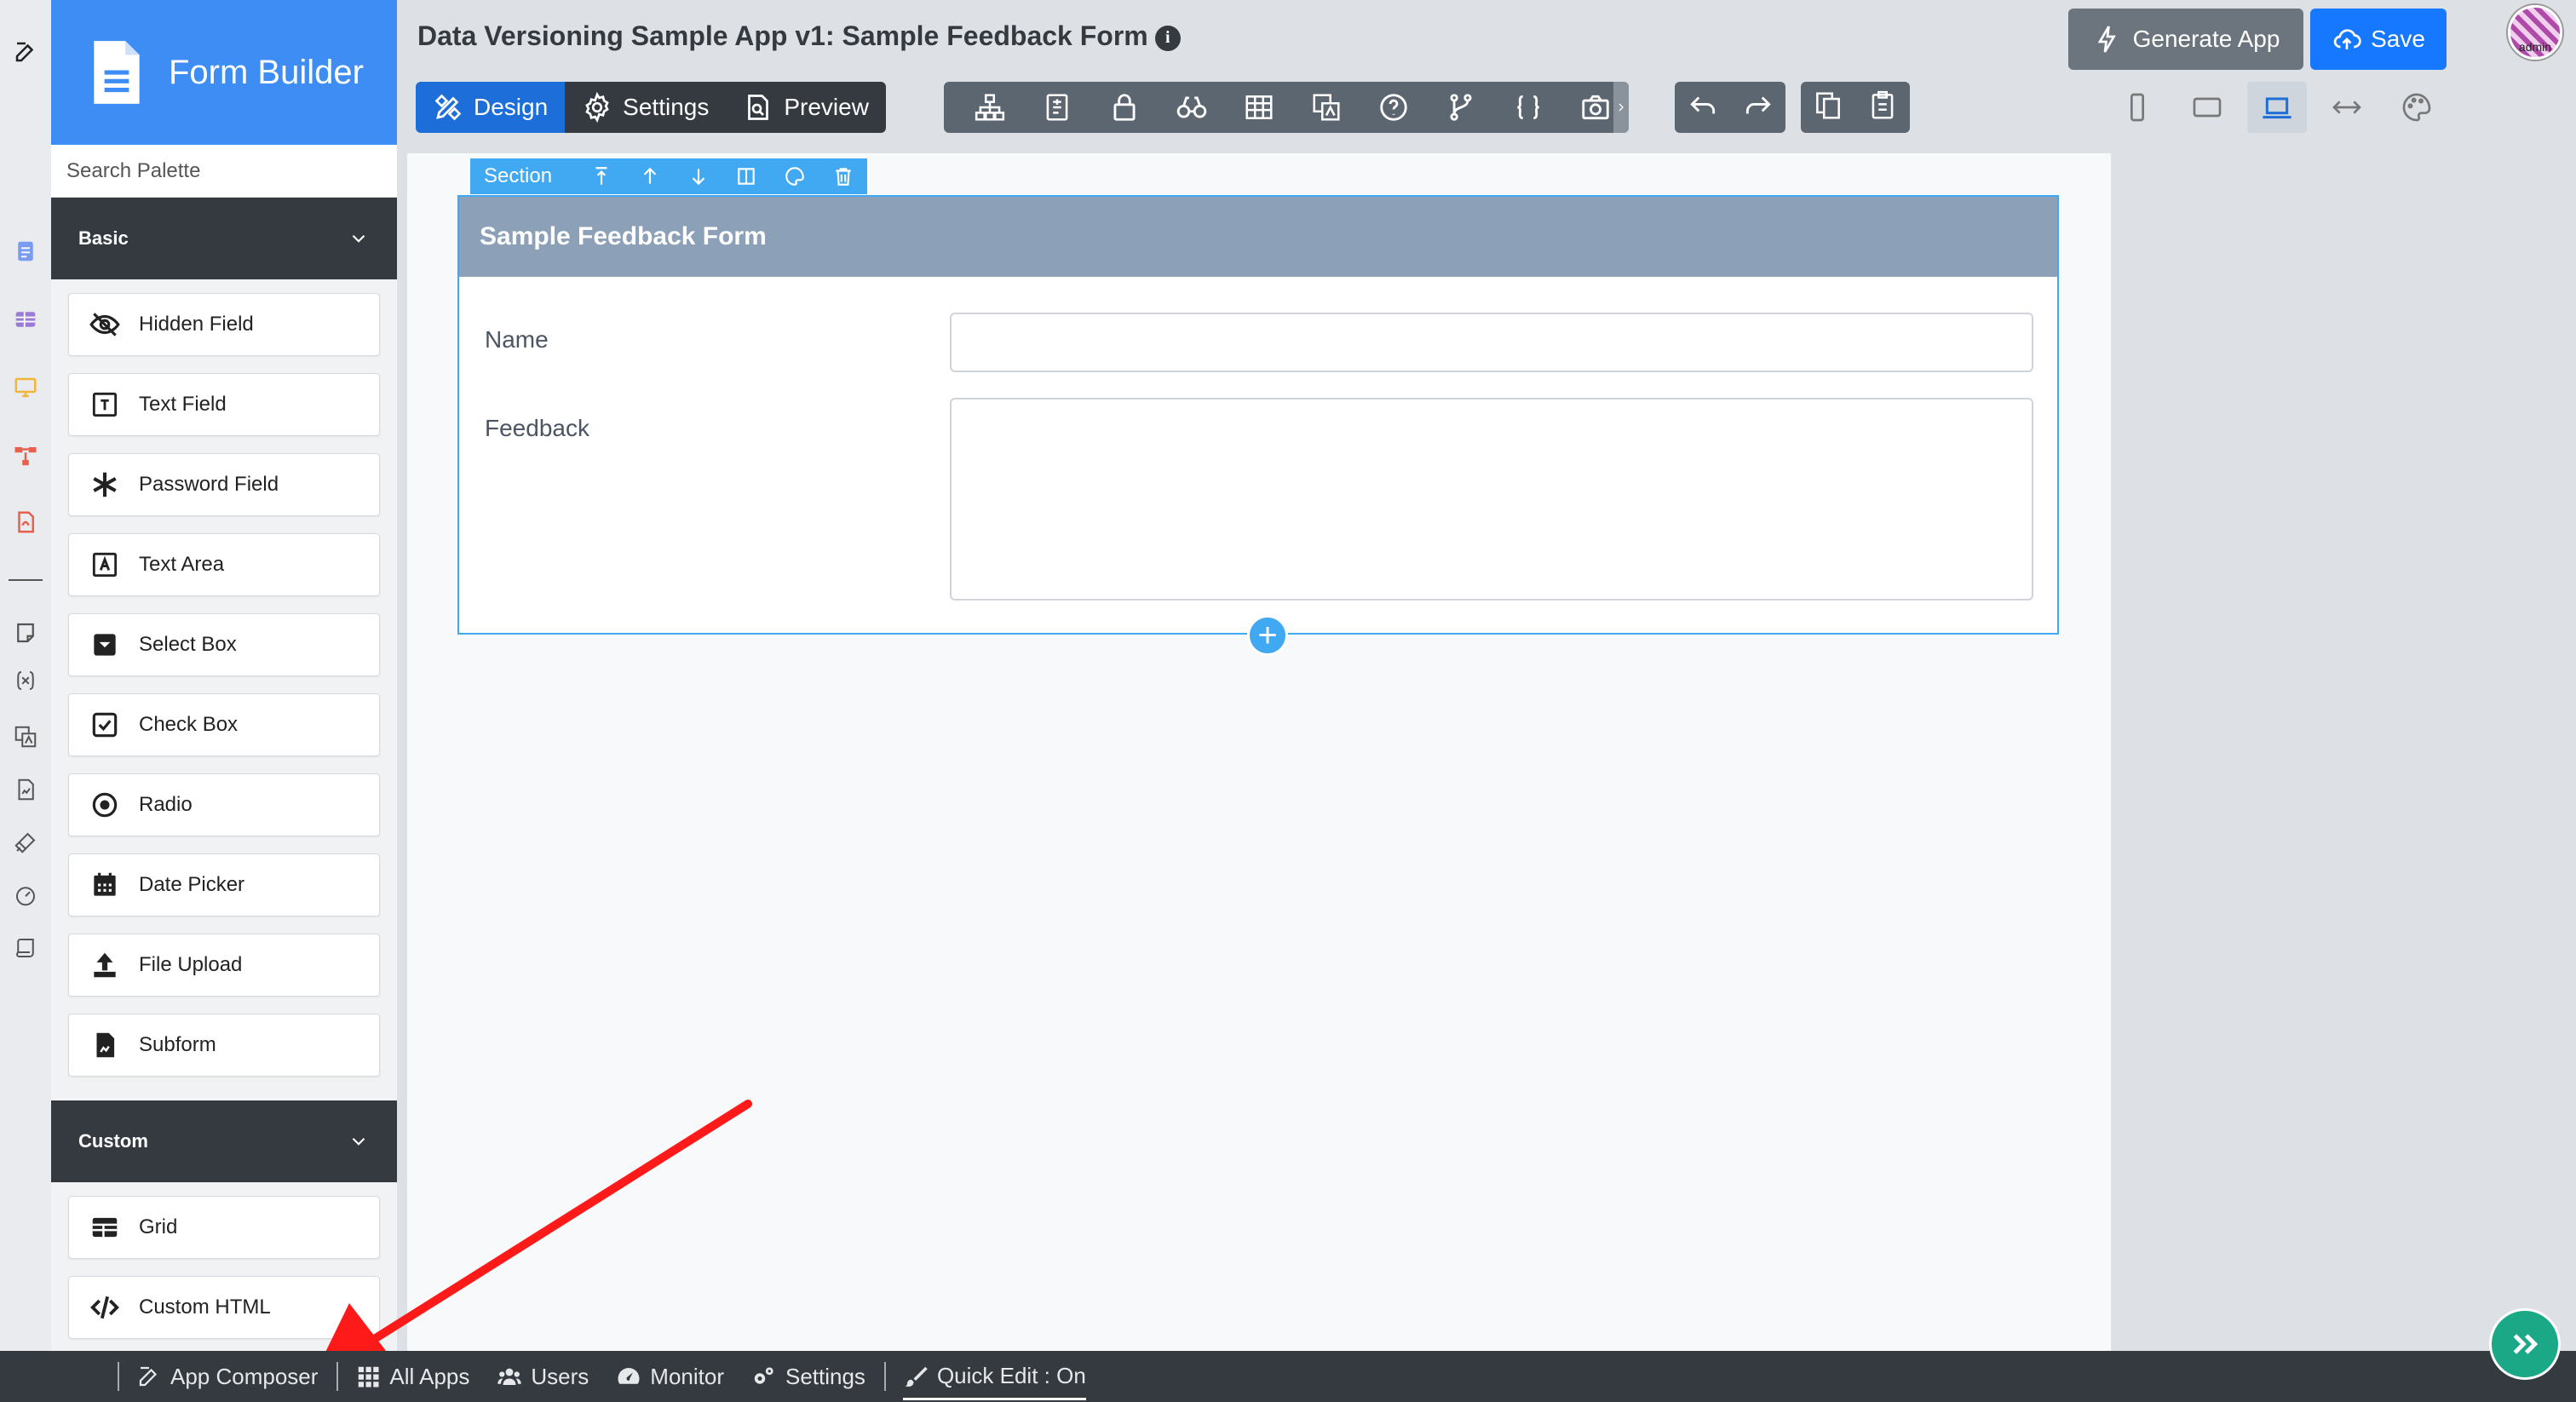  What do you see at coordinates (1168, 38) in the screenshot?
I see `info-icon: i` at bounding box center [1168, 38].